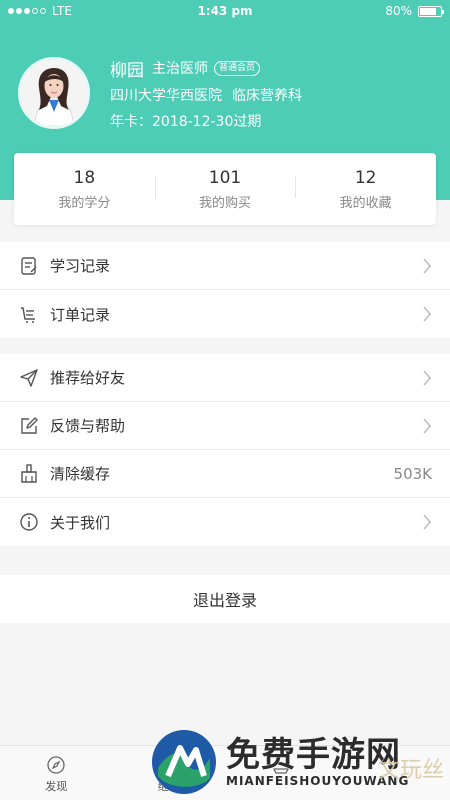 The width and height of the screenshot is (450, 800). What do you see at coordinates (365, 203) in the screenshot?
I see `stat-label: 我的收藏` at bounding box center [365, 203].